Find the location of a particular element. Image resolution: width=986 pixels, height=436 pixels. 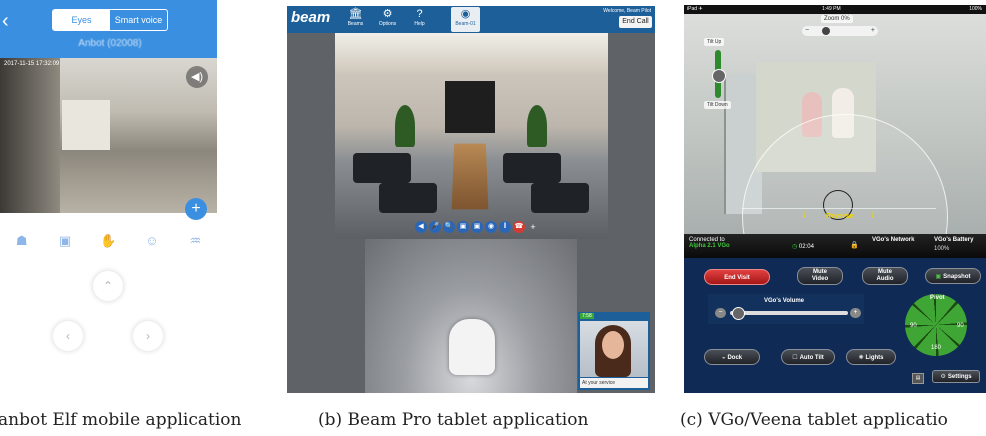

nav-options: ⚙ Options is located at coordinates (387, 19).